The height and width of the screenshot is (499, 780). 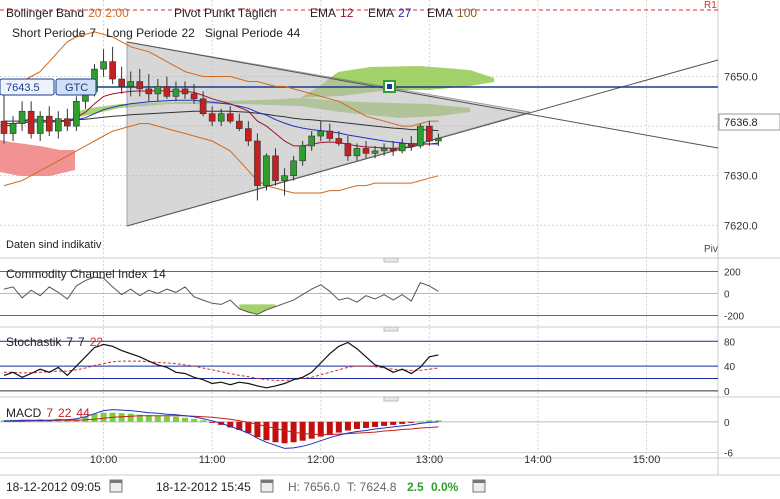 I want to click on legend-ema-100: EMA 100, so click(x=452, y=13).